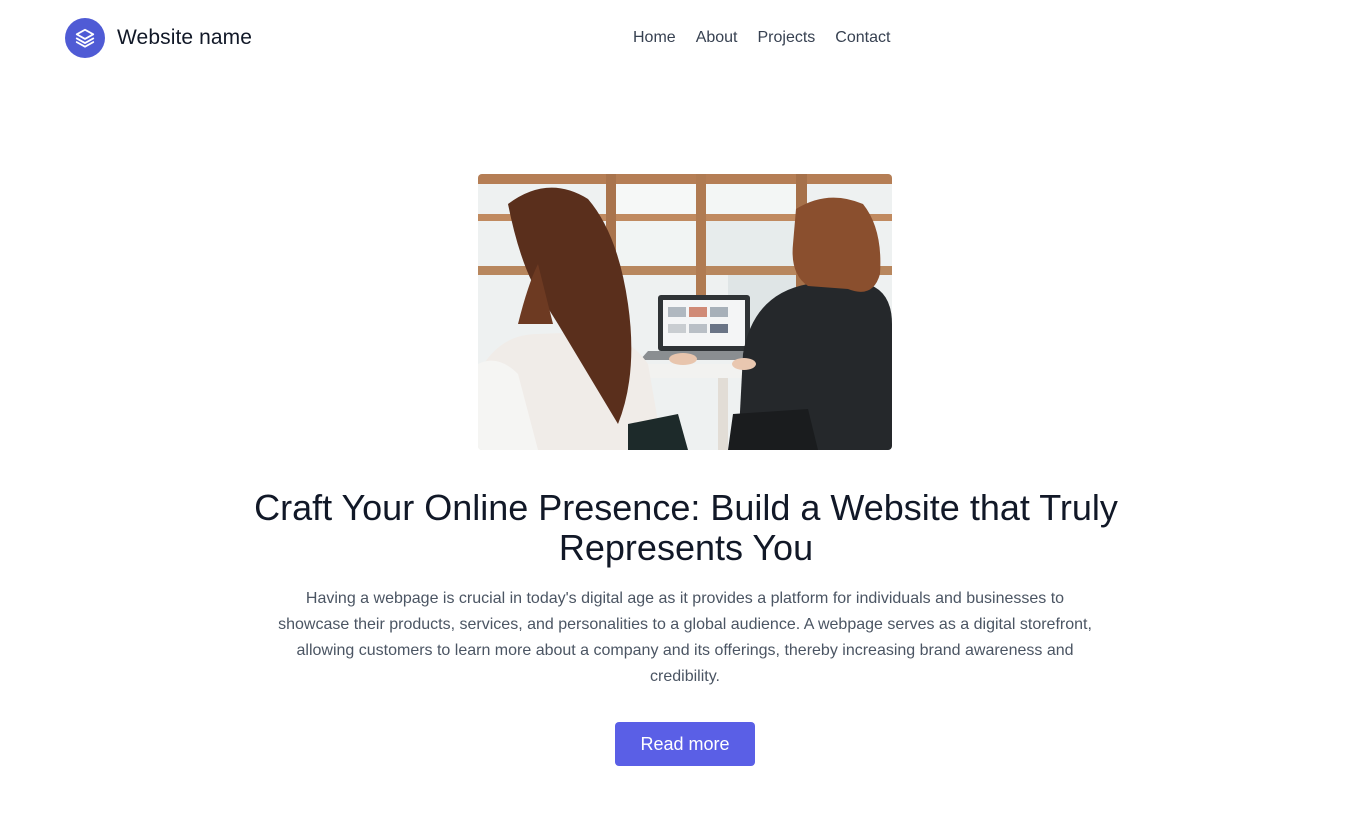 Image resolution: width=1372 pixels, height=814 pixels. I want to click on nav-link-about: About, so click(717, 38).